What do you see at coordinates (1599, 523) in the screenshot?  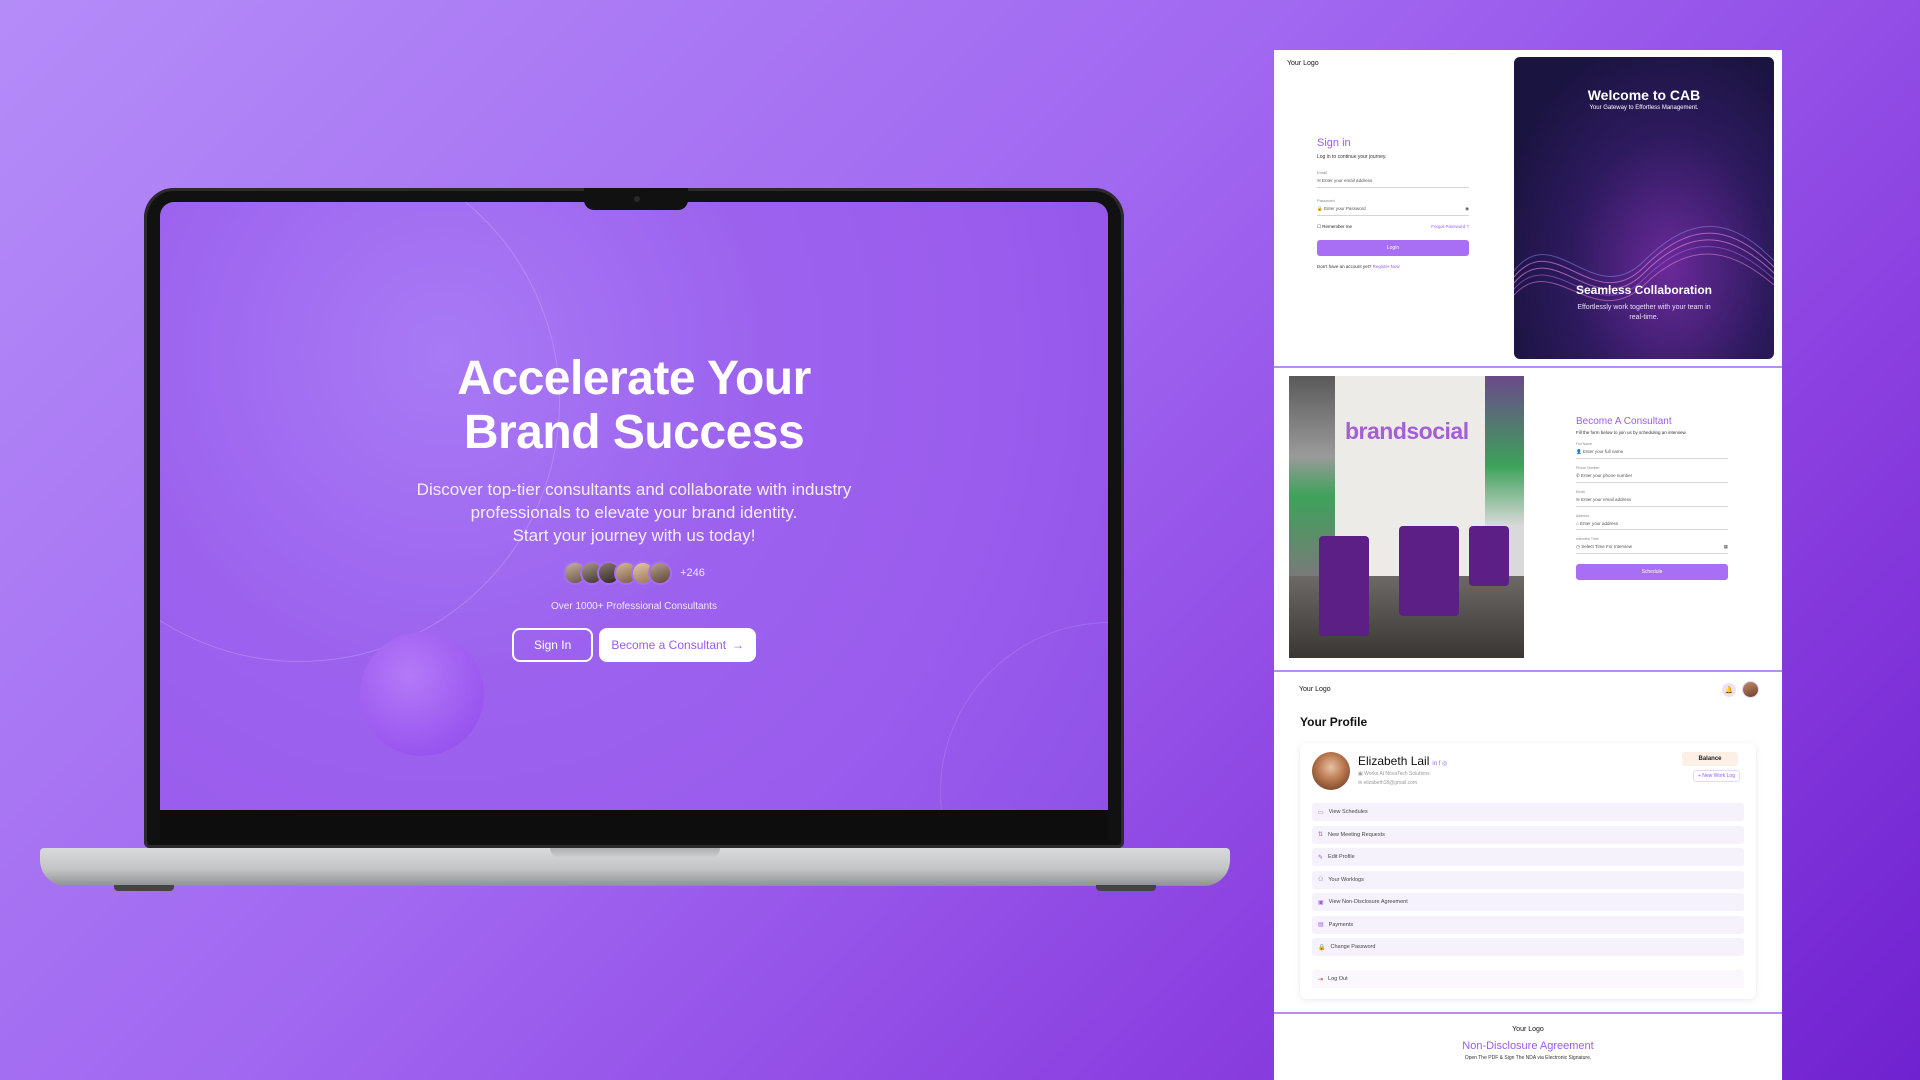 I see `address-placeholder: Enter your address` at bounding box center [1599, 523].